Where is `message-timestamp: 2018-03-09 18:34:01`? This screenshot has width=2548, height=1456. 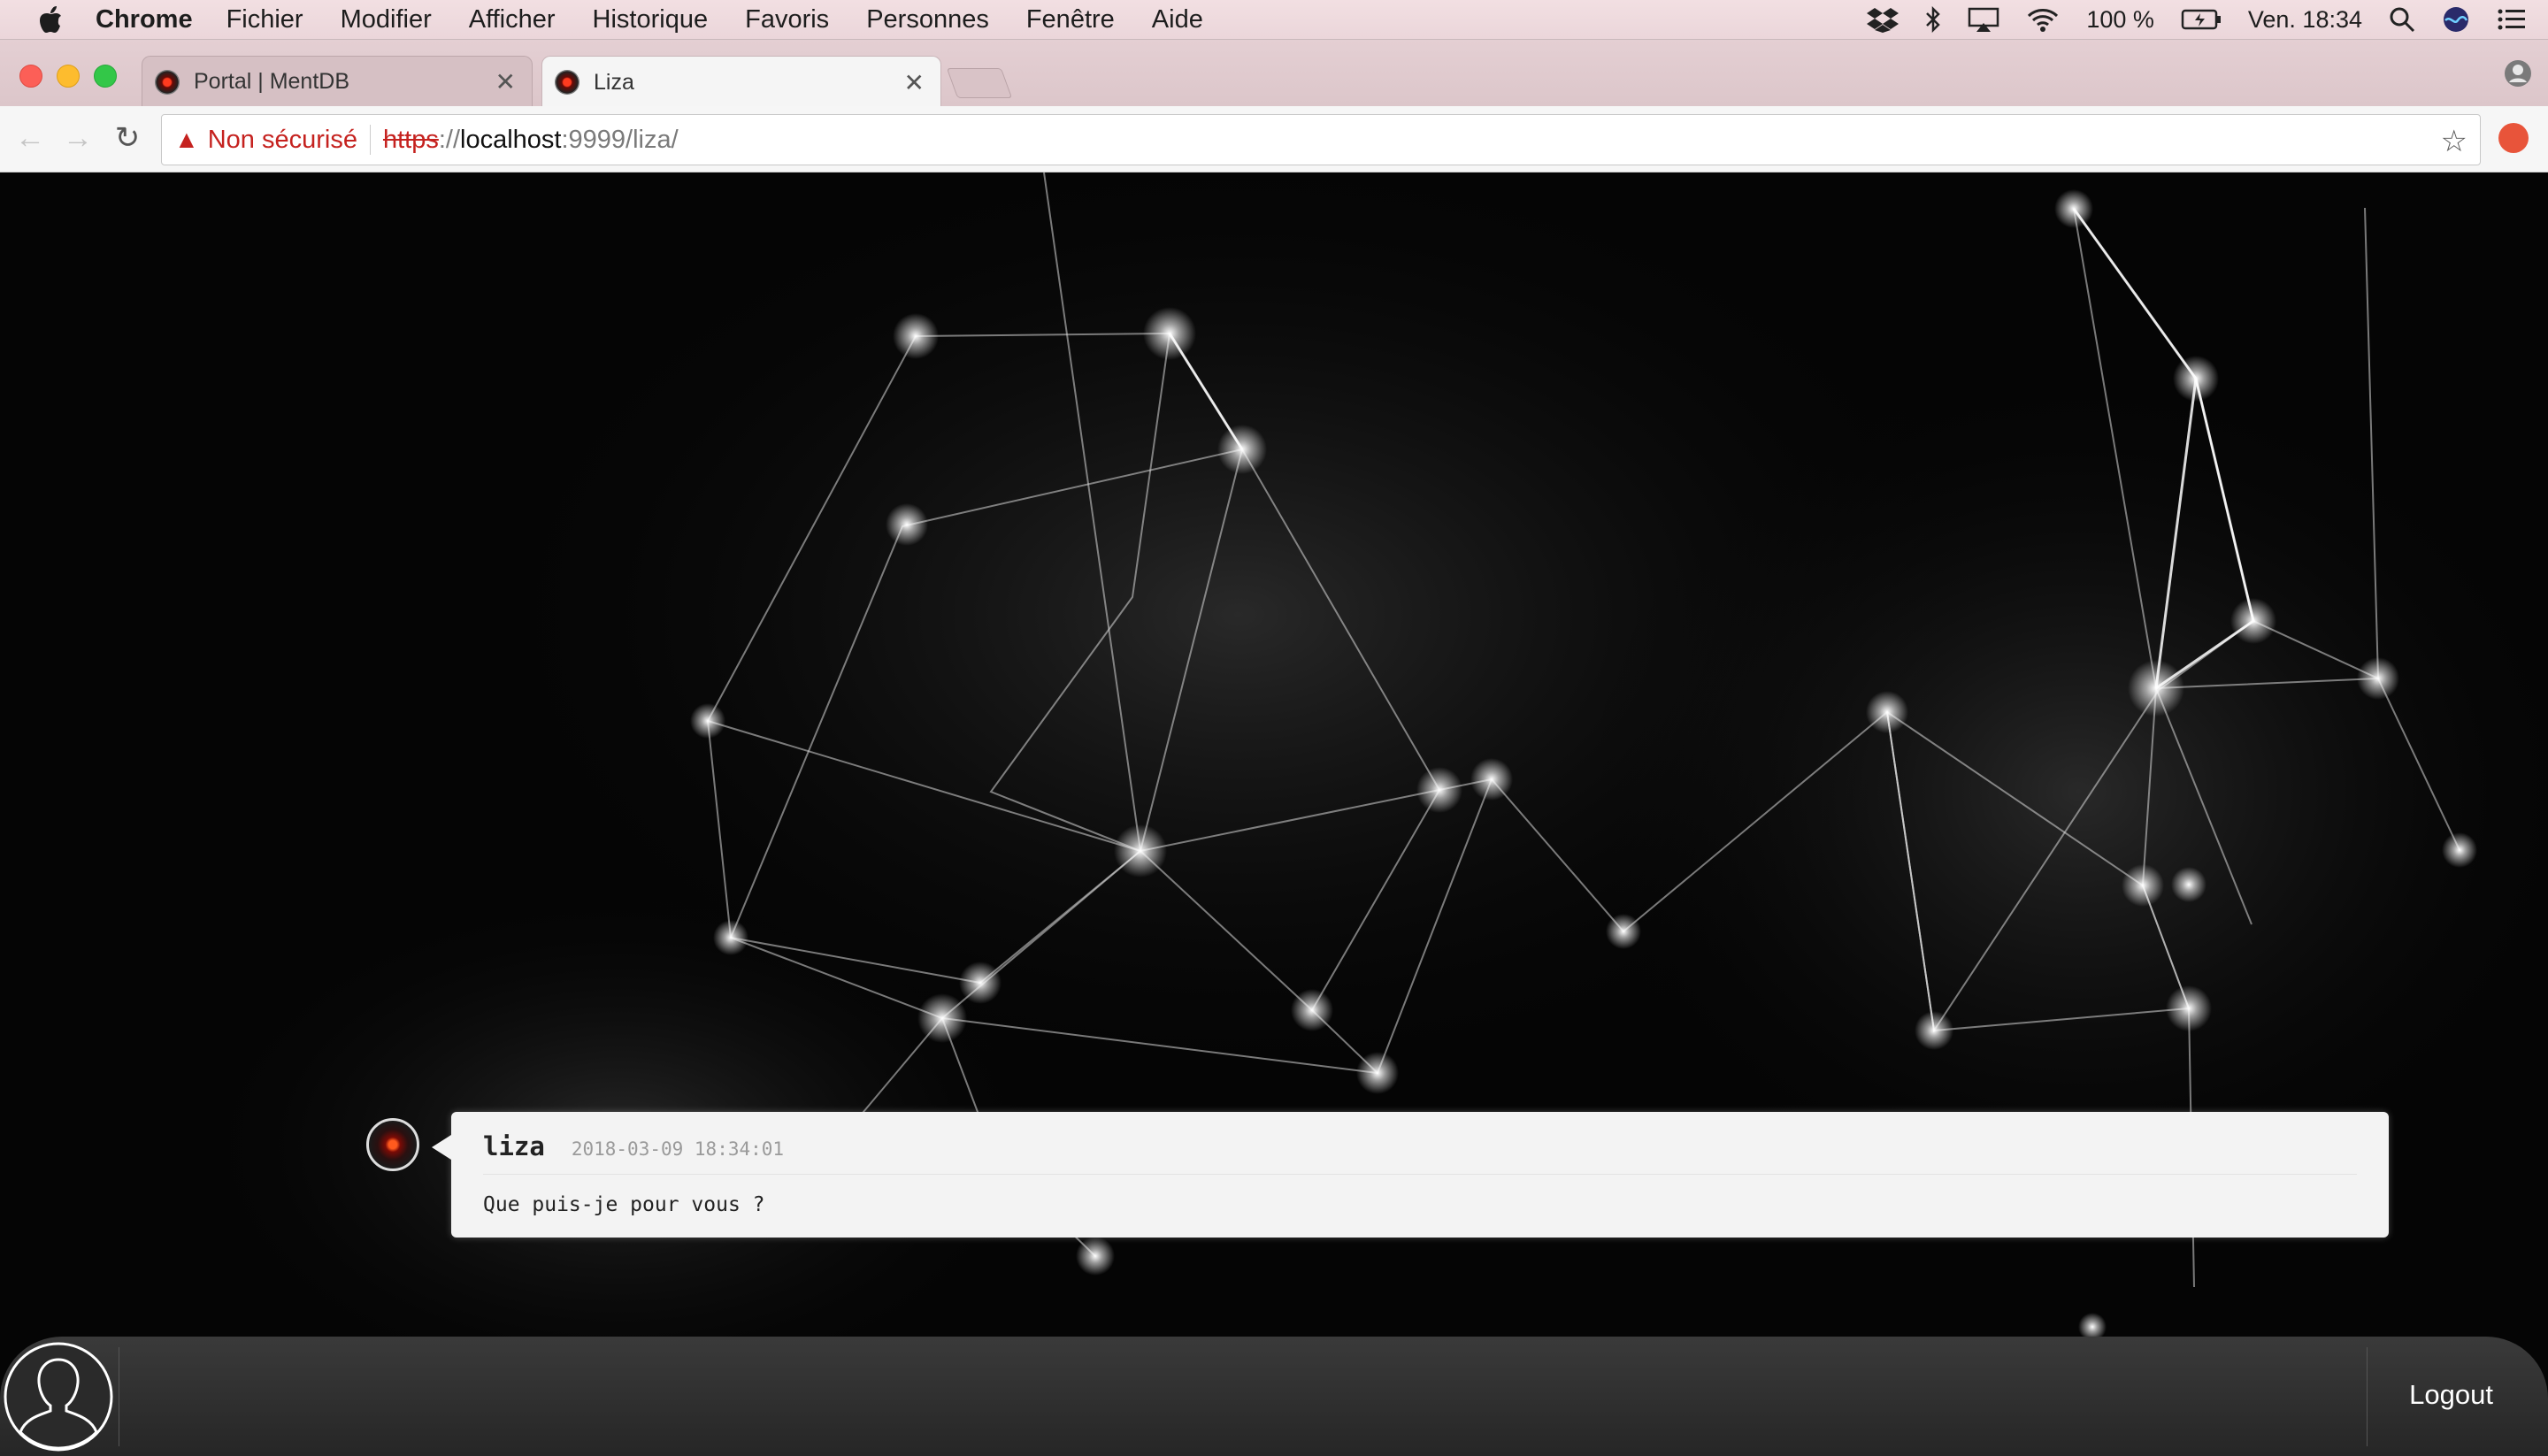 message-timestamp: 2018-03-09 18:34:01 is located at coordinates (678, 1149).